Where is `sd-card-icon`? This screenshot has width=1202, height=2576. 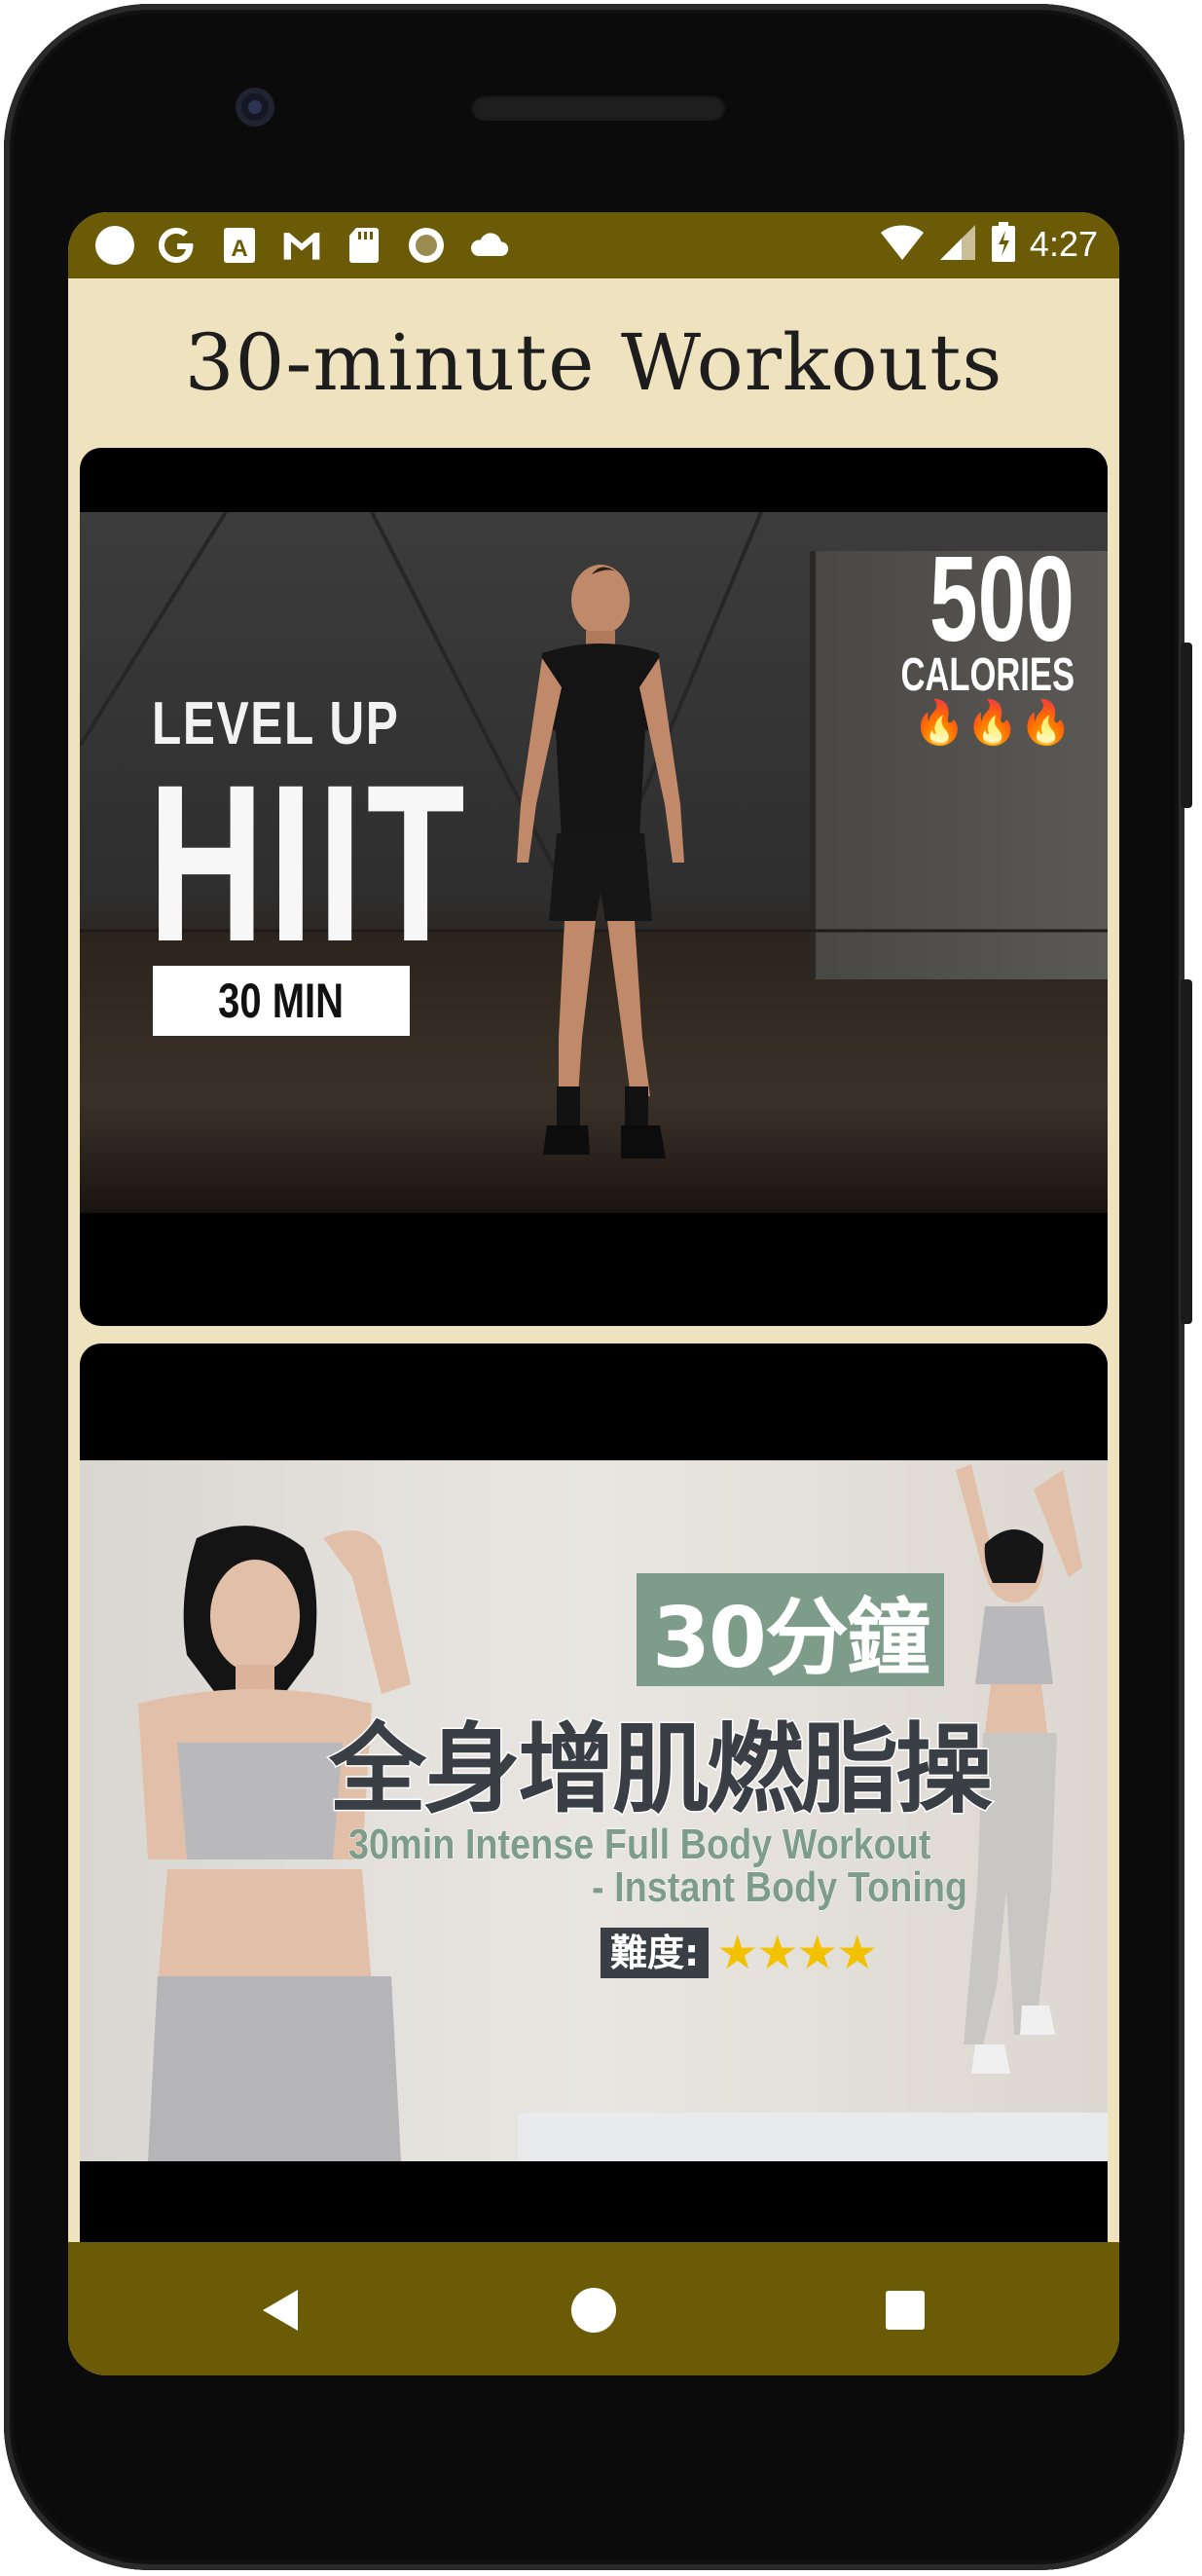
sd-card-icon is located at coordinates (364, 245).